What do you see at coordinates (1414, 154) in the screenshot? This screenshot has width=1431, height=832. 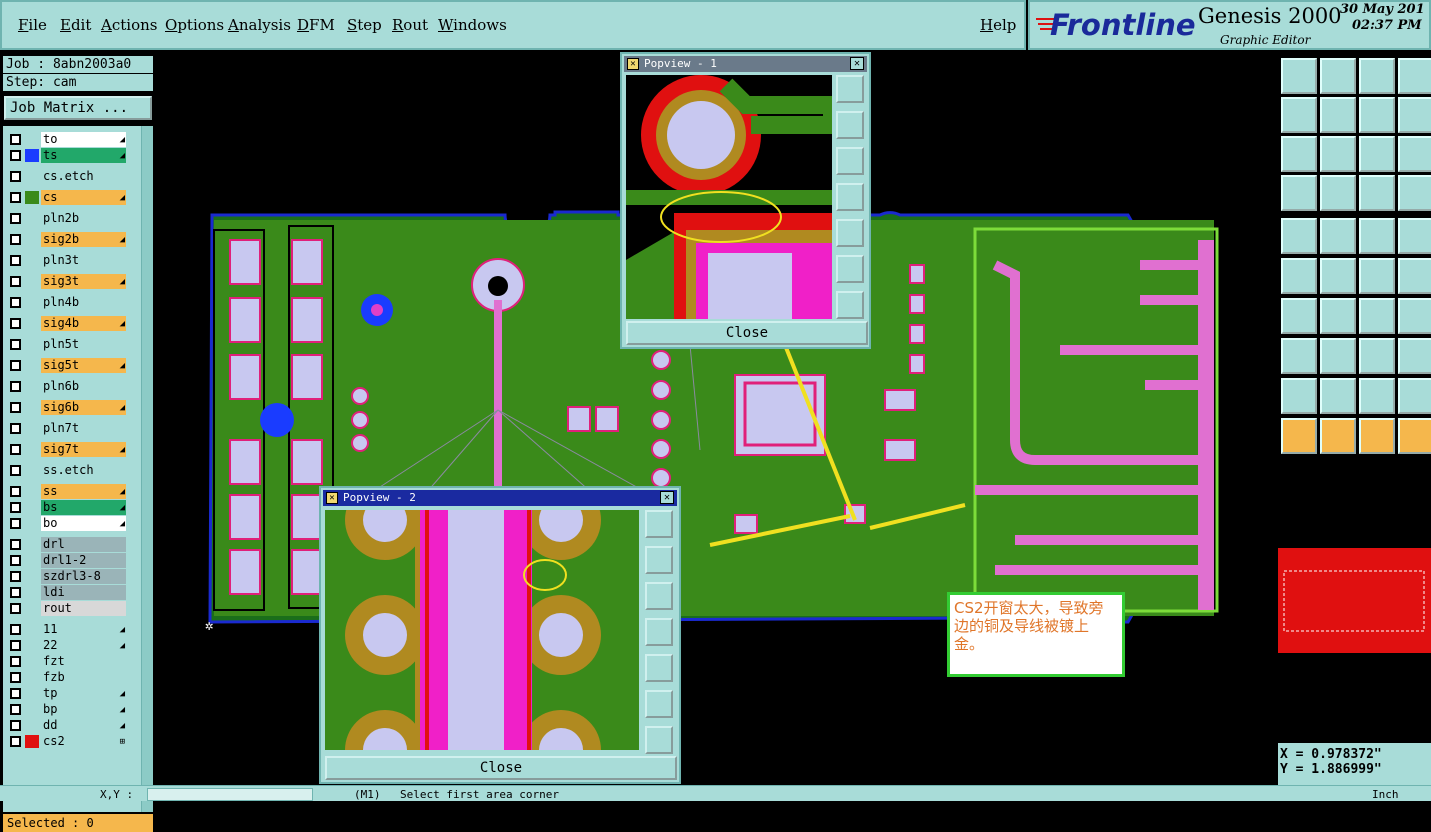 I see `help-icon` at bounding box center [1414, 154].